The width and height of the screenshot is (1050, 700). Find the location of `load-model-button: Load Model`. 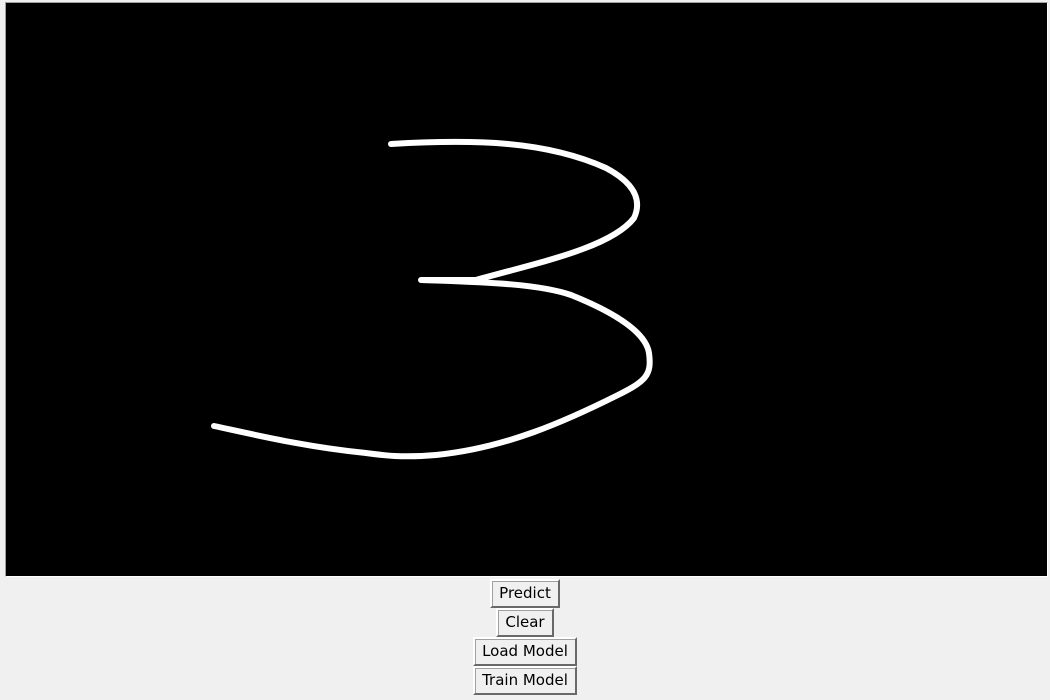

load-model-button: Load Model is located at coordinates (525, 651).